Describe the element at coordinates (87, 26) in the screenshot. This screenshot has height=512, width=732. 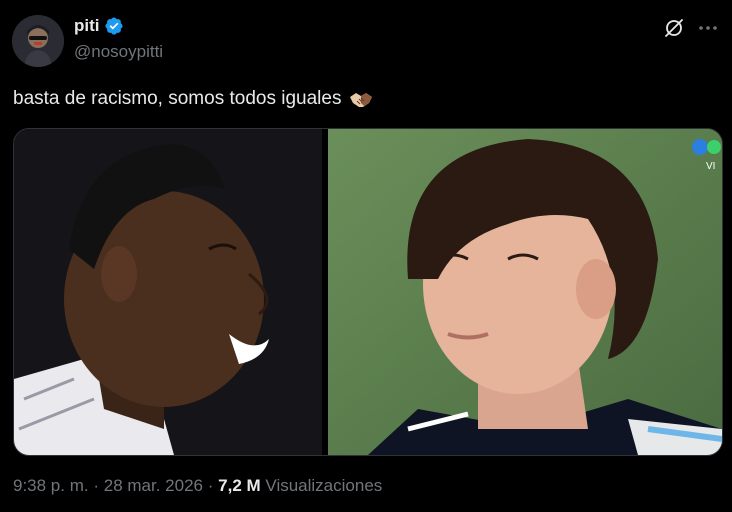
I see `display-name: piti` at that location.